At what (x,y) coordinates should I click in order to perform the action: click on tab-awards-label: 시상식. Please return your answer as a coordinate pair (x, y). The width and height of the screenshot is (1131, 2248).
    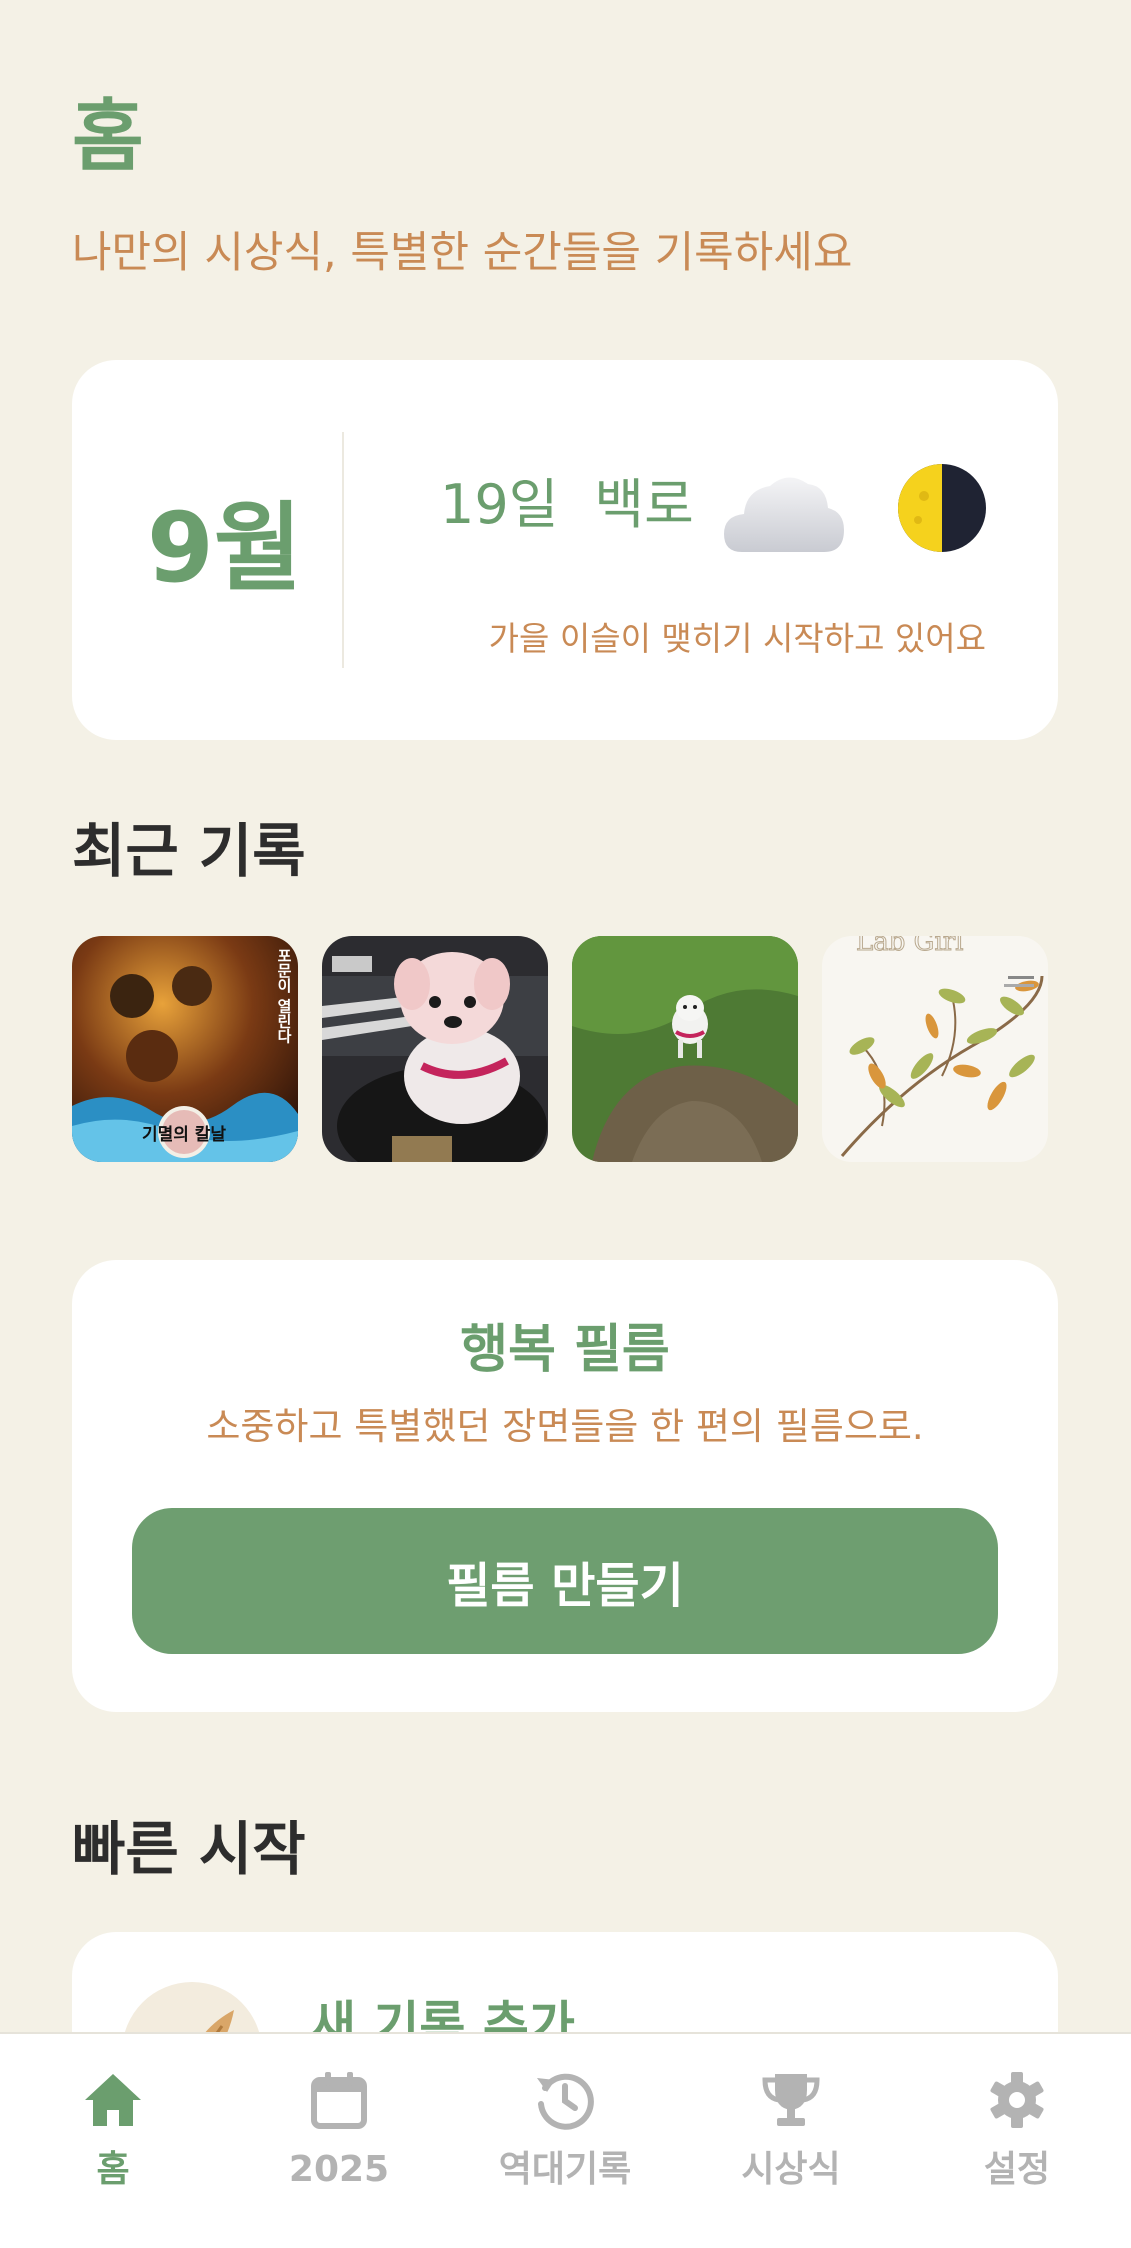
    Looking at the image, I should click on (791, 2169).